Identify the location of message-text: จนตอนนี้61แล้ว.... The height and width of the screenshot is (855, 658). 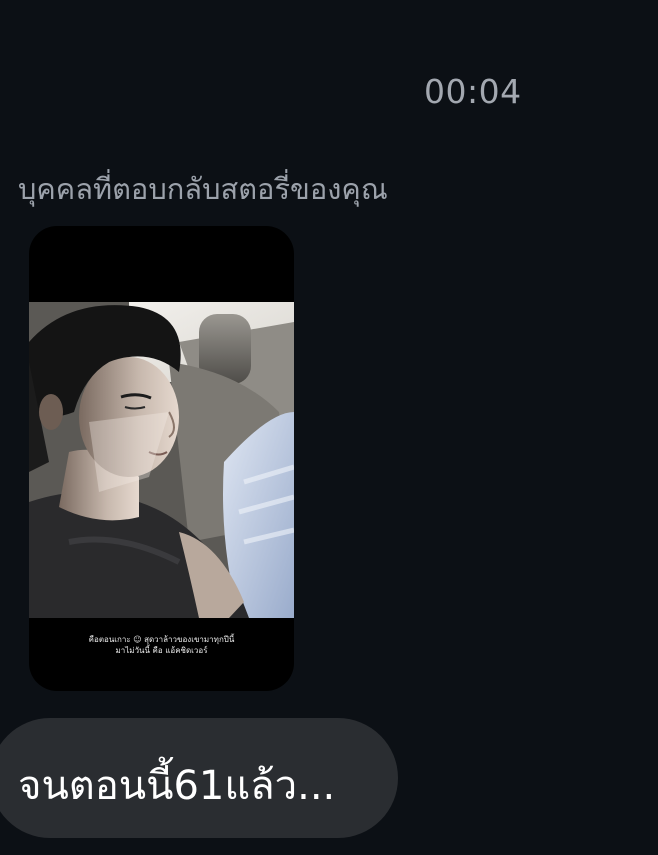
(177, 786).